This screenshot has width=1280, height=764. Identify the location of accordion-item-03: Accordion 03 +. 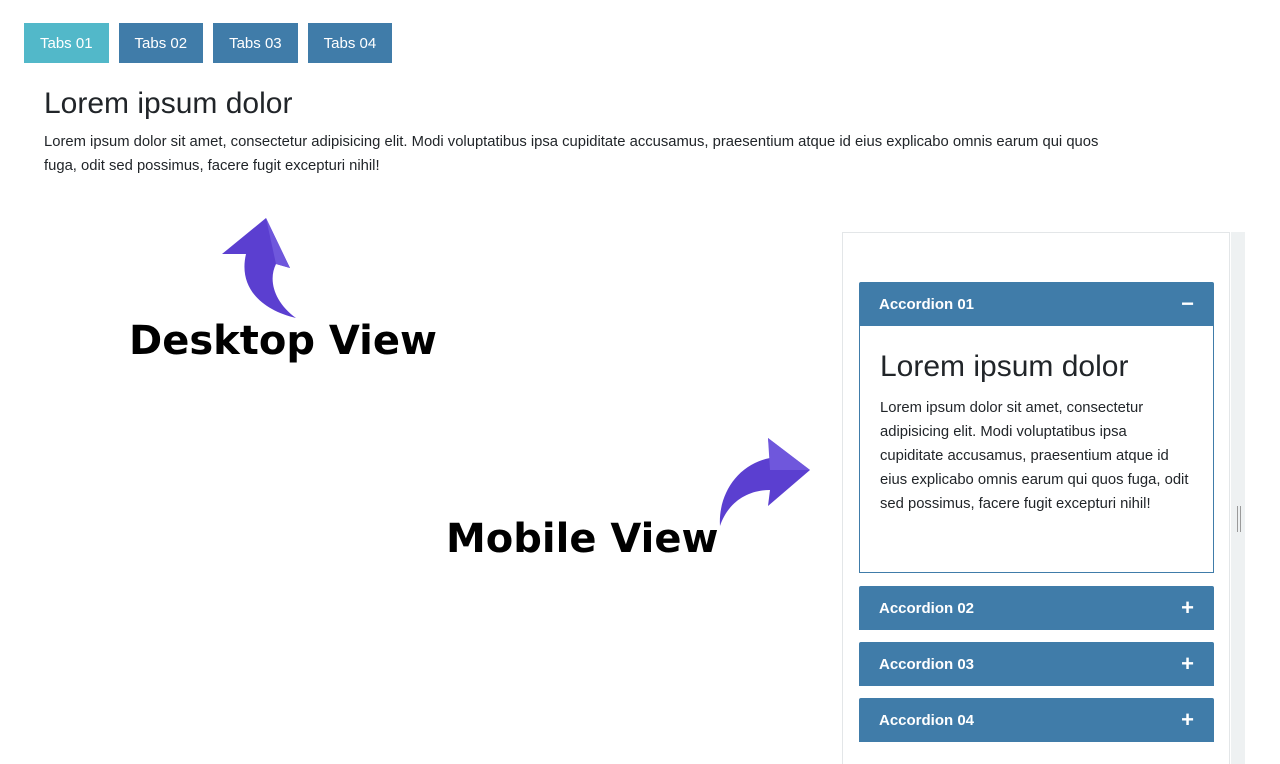
(1036, 664).